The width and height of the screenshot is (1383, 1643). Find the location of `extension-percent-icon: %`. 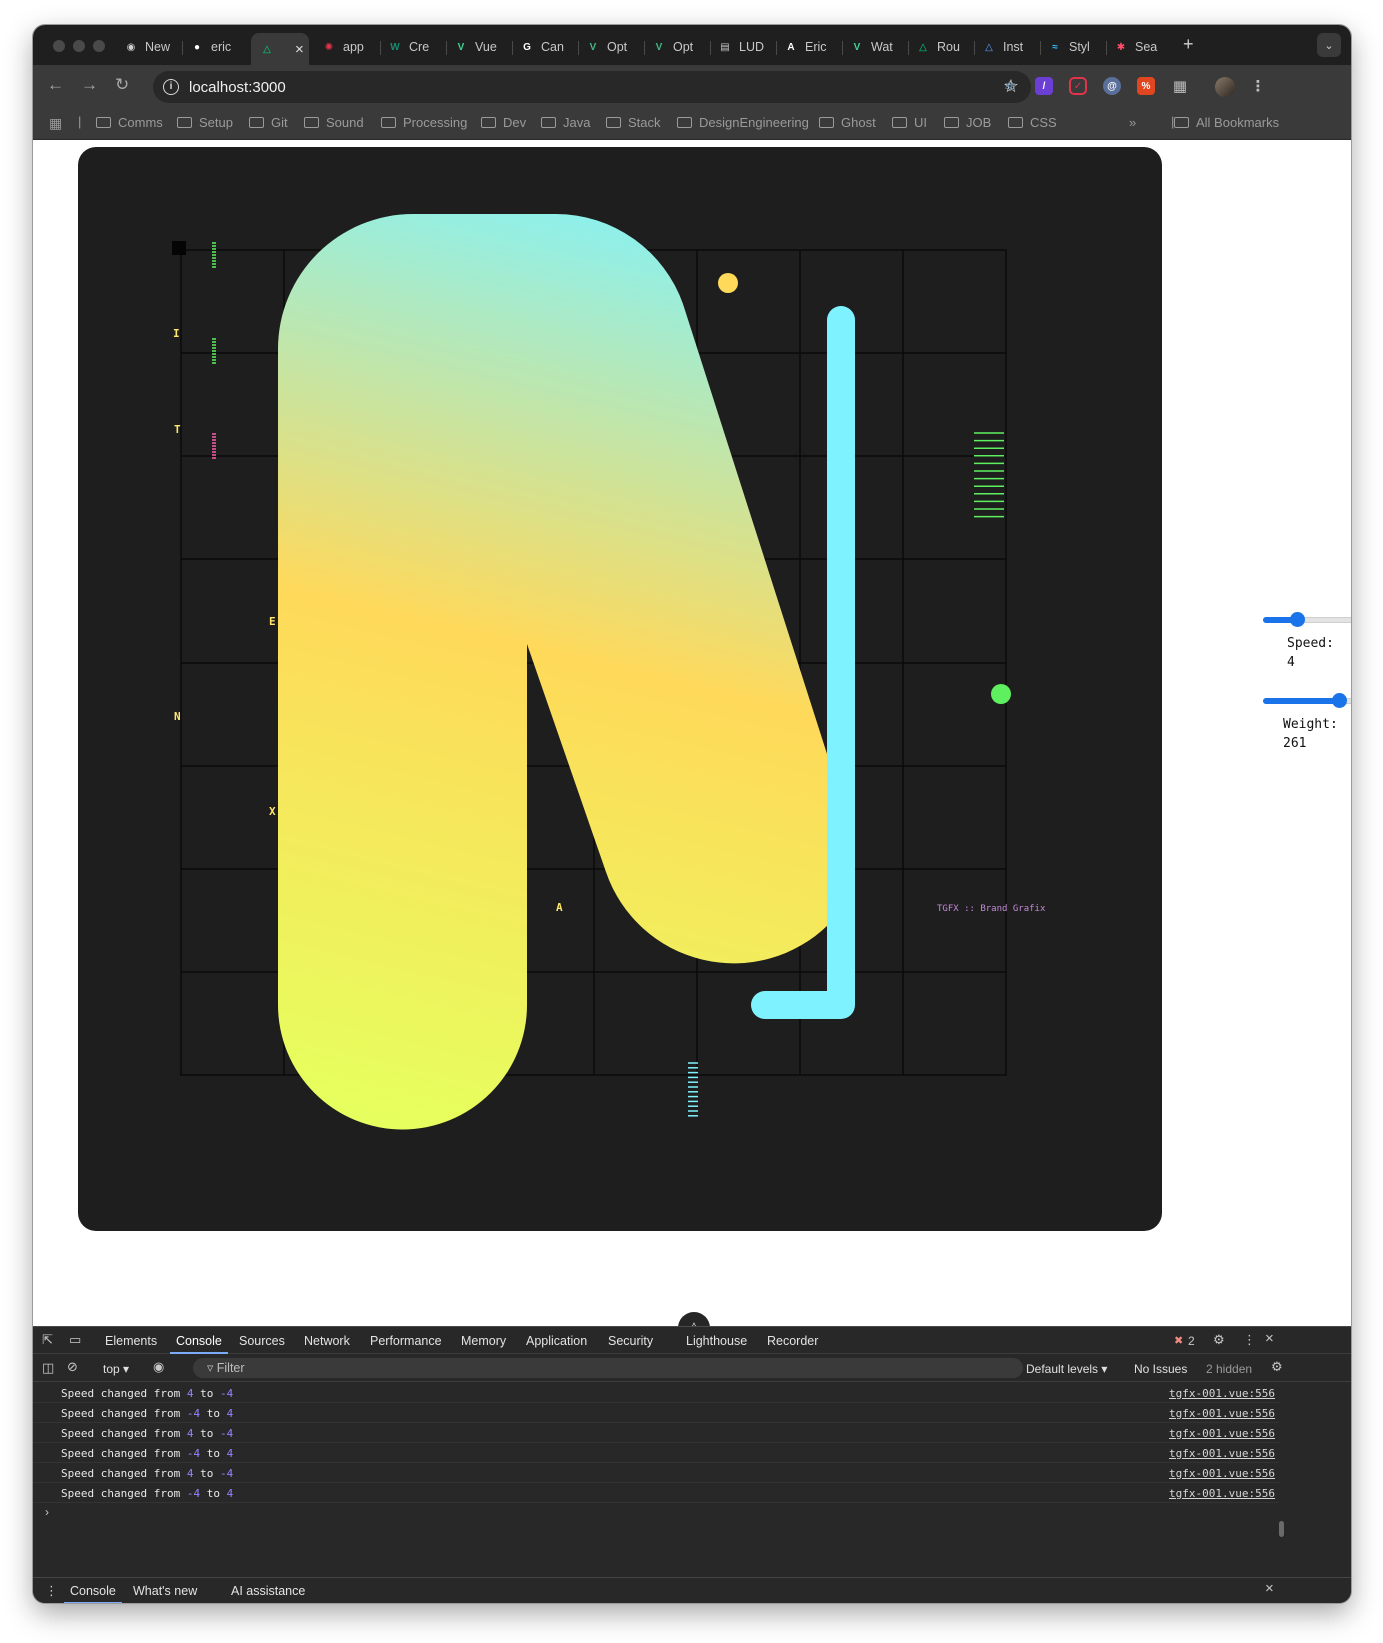

extension-percent-icon: % is located at coordinates (1146, 86).